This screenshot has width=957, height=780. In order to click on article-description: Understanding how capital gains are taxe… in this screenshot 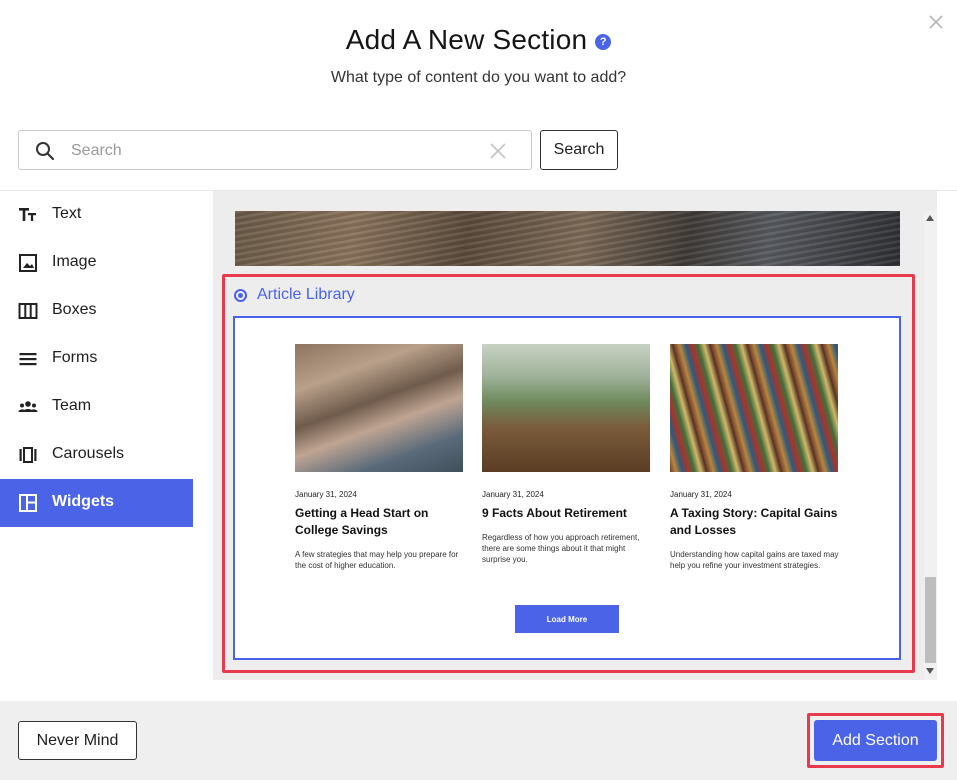, I will do `click(754, 560)`.